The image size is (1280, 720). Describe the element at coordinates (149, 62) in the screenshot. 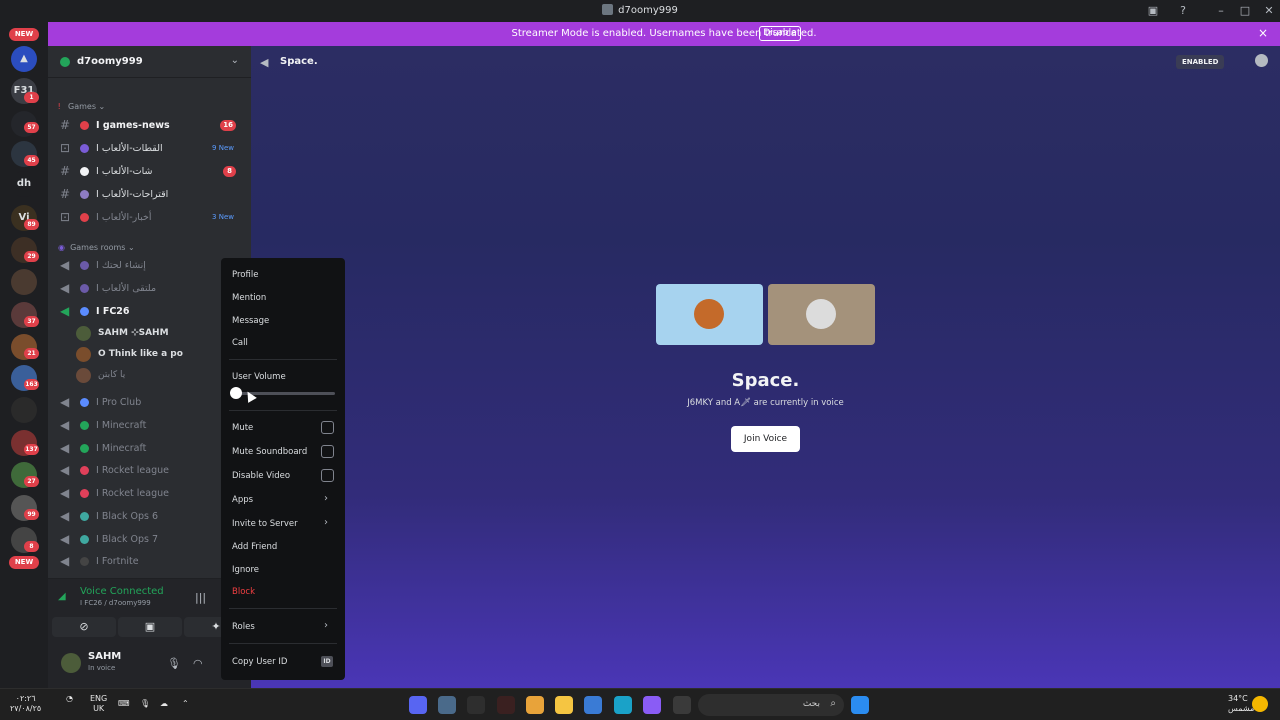

I see `server-header: d7oomy999 ⌄` at that location.